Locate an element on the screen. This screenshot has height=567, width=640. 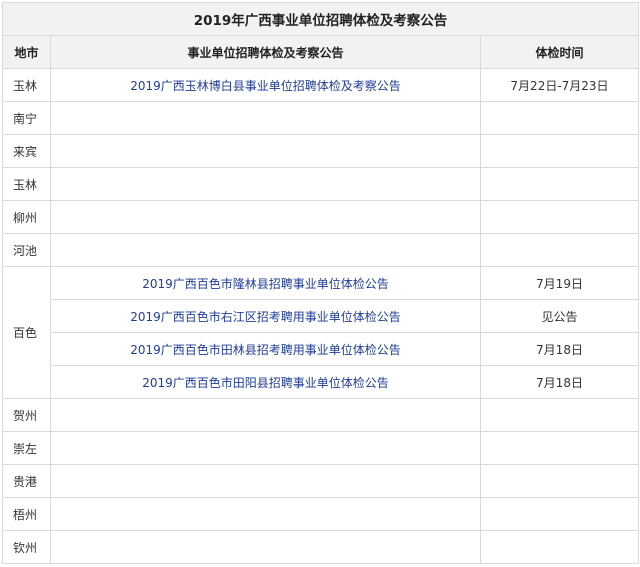
title-row: 2019年广西事业单位招聘体检及考察公告 is located at coordinates (320, 19).